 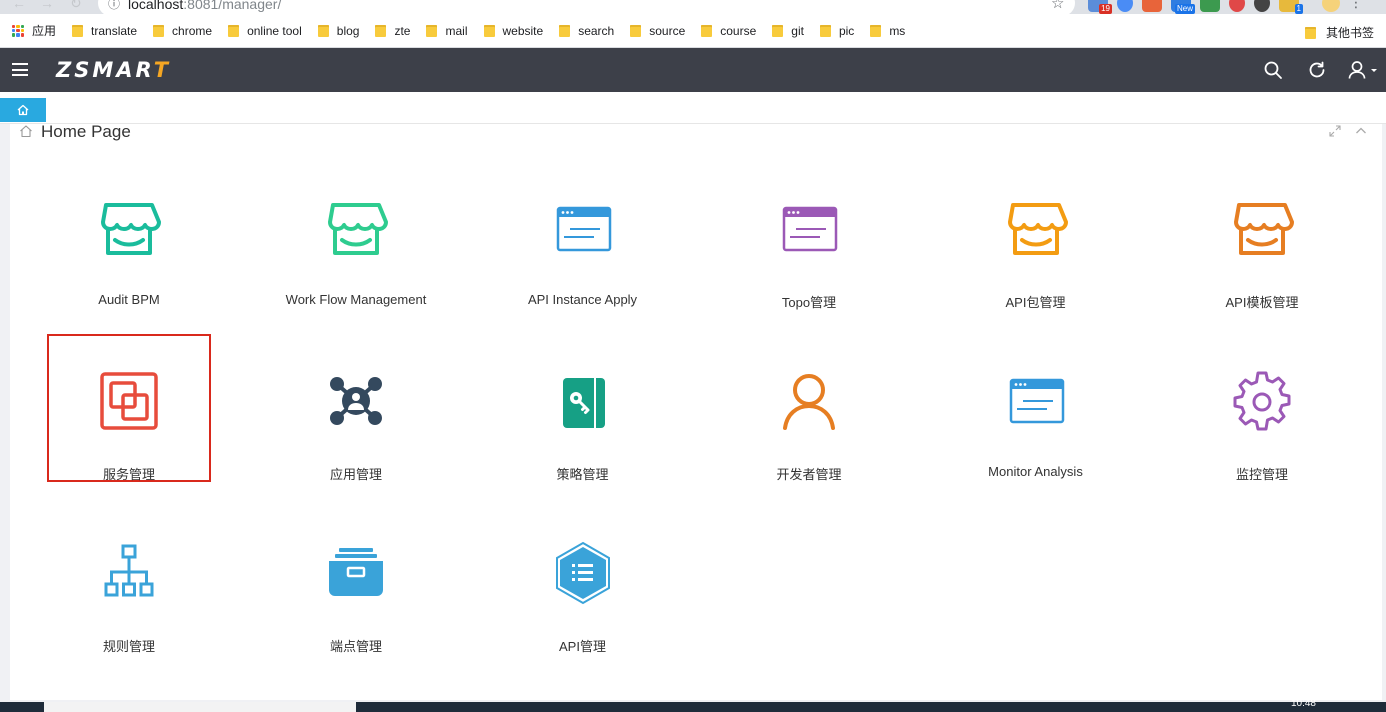 What do you see at coordinates (1036, 408) in the screenshot?
I see `app-tile: Monitor Analysis` at bounding box center [1036, 408].